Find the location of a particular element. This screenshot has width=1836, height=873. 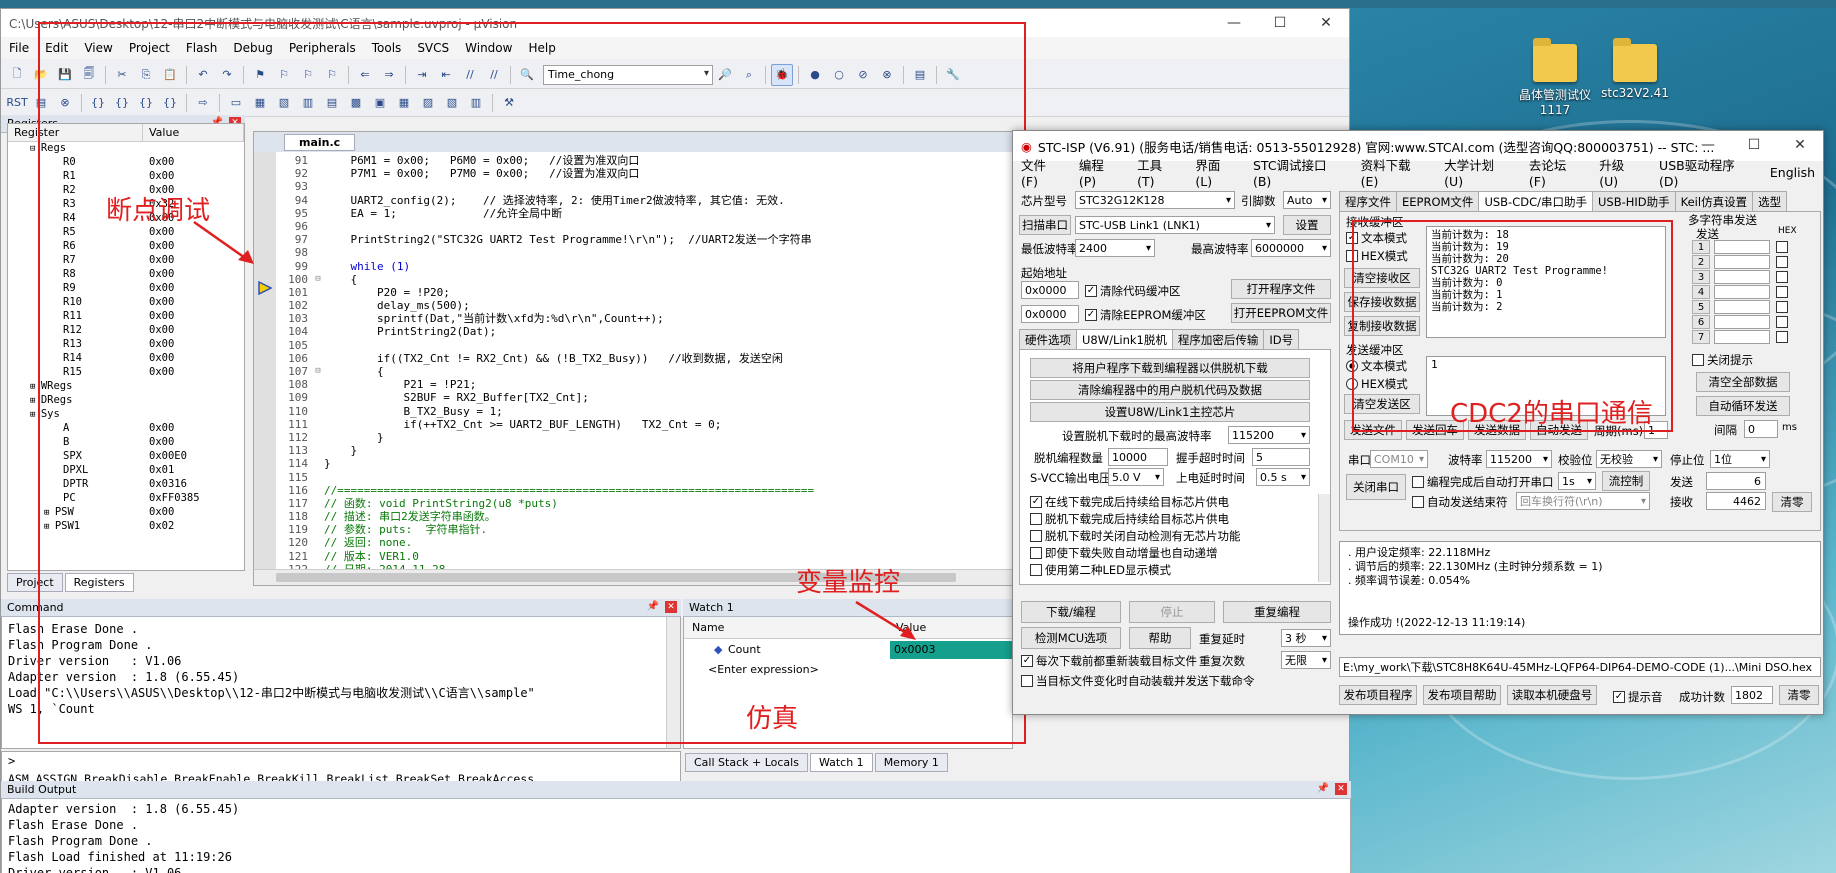

tab-keil-sim: Keil仿真设置 is located at coordinates (1714, 202).